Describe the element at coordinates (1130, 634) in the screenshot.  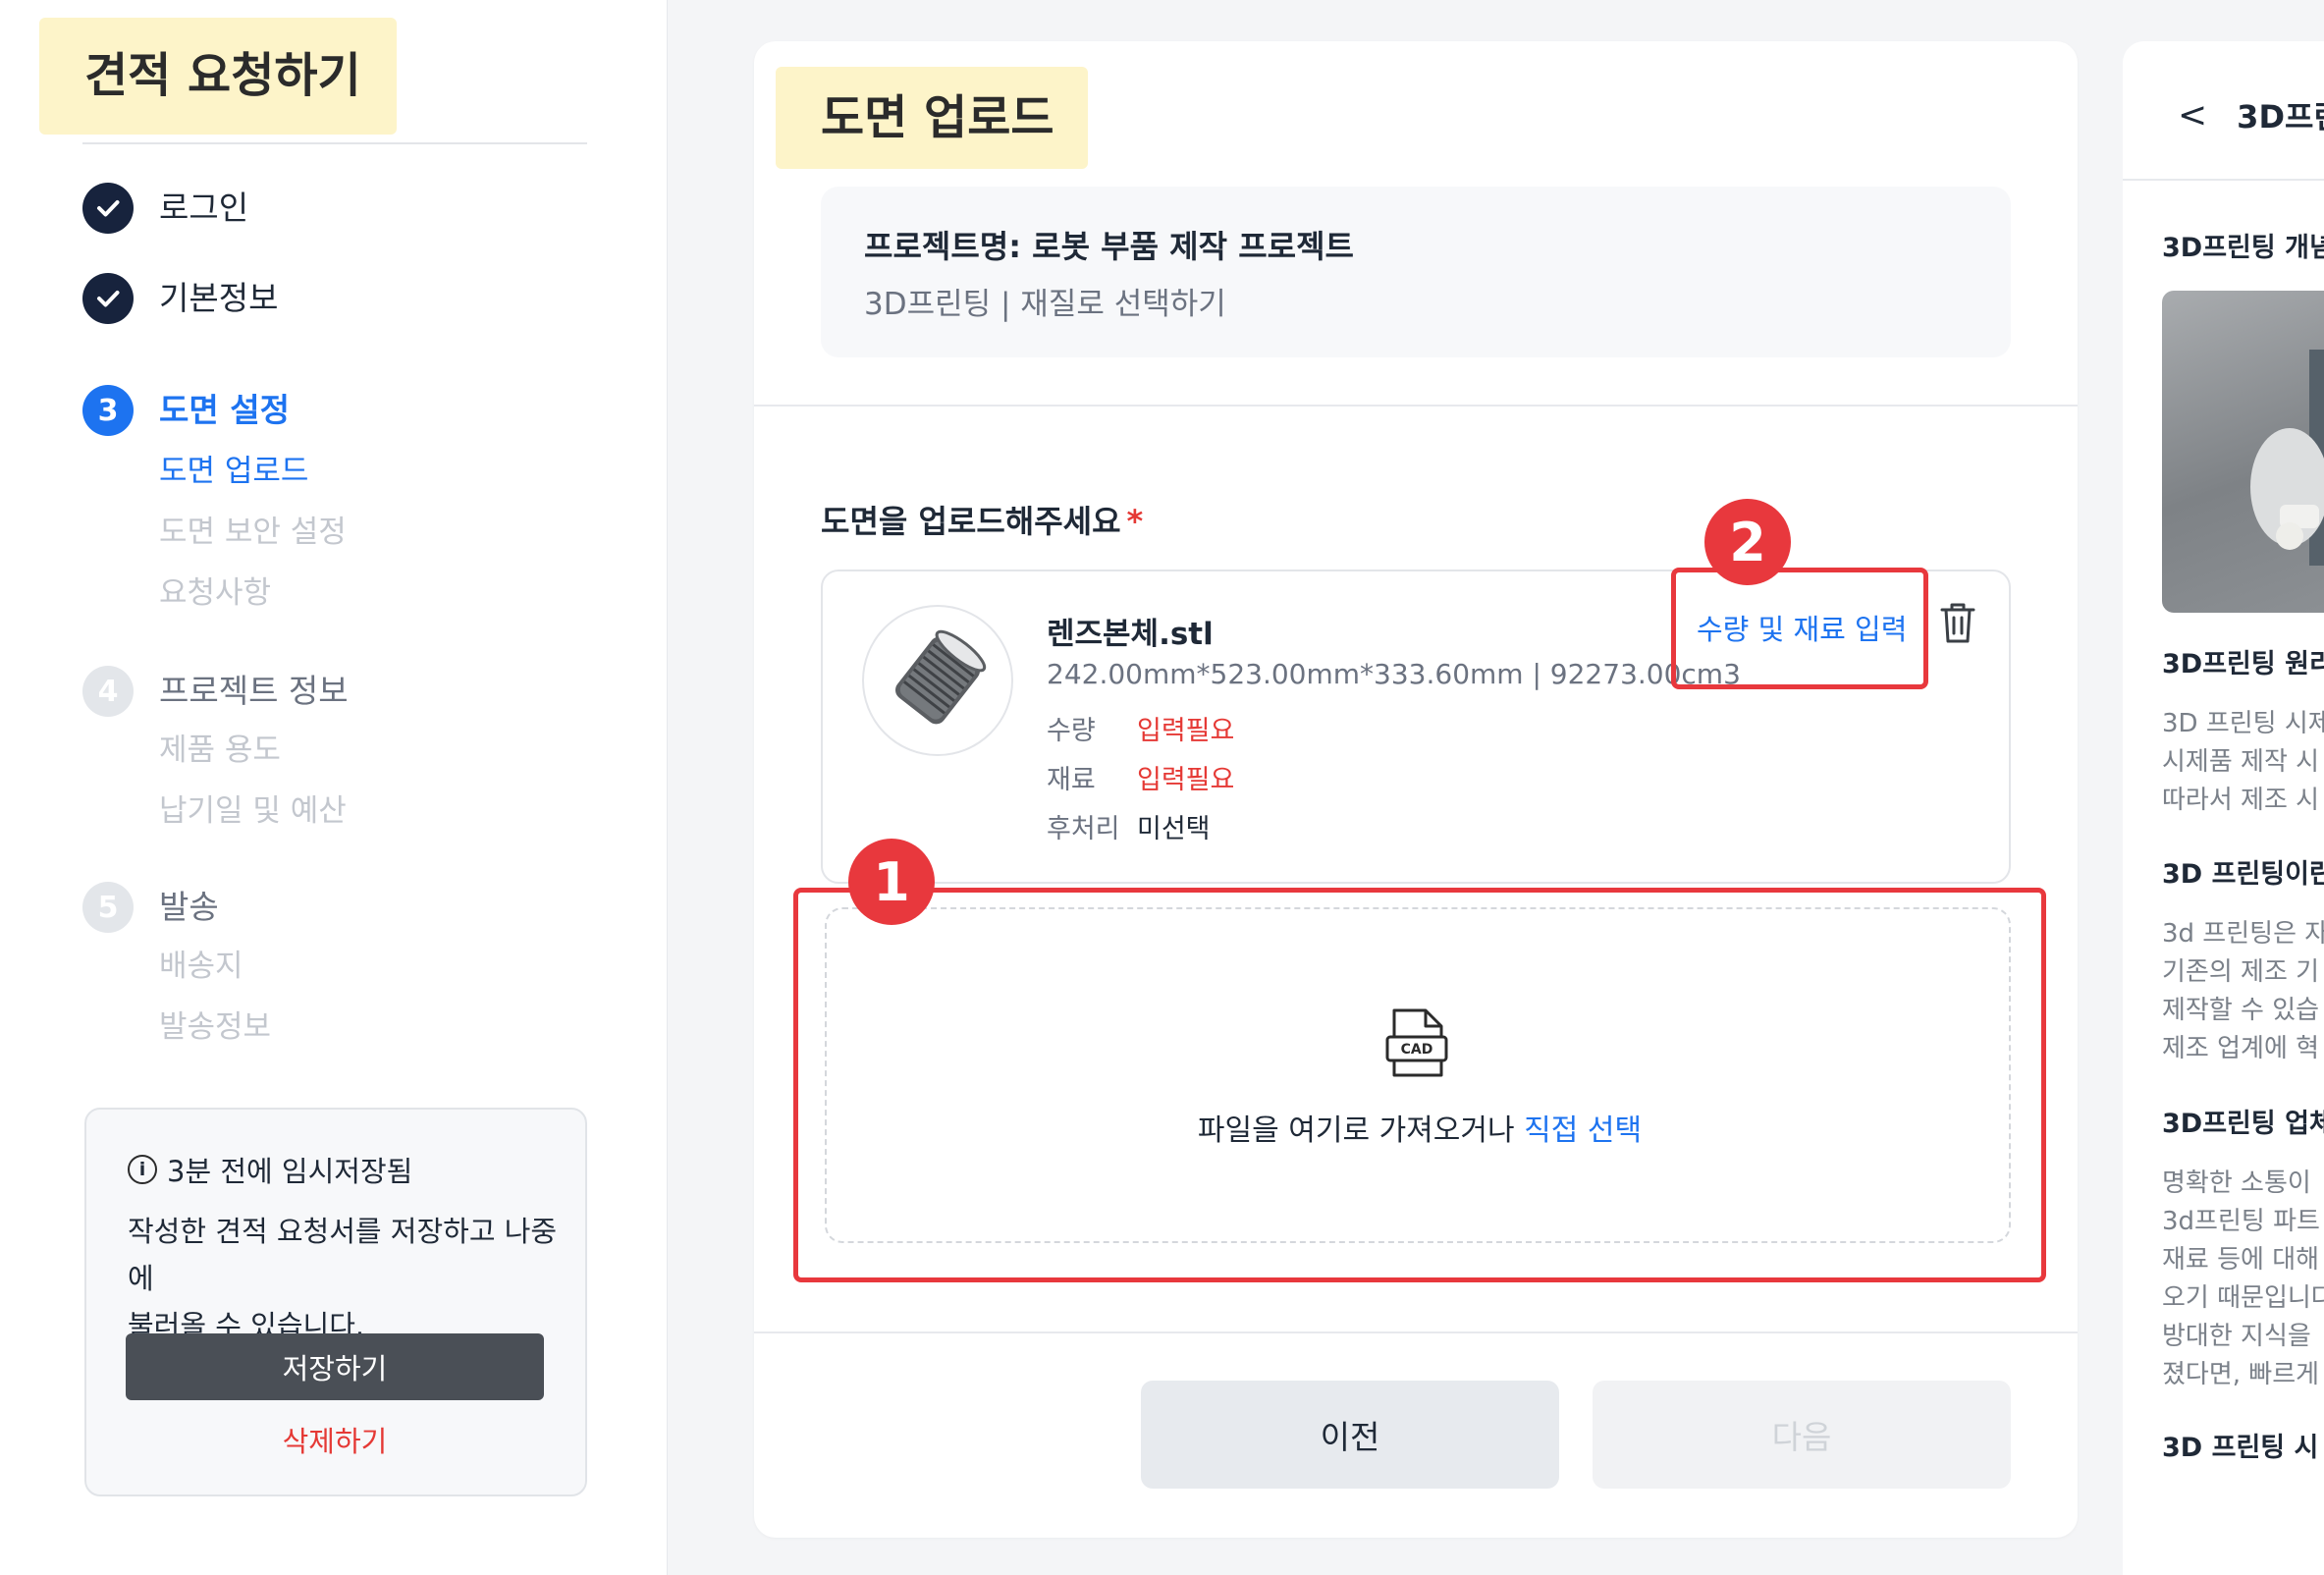
I see `file-name: 렌즈본체.stl` at that location.